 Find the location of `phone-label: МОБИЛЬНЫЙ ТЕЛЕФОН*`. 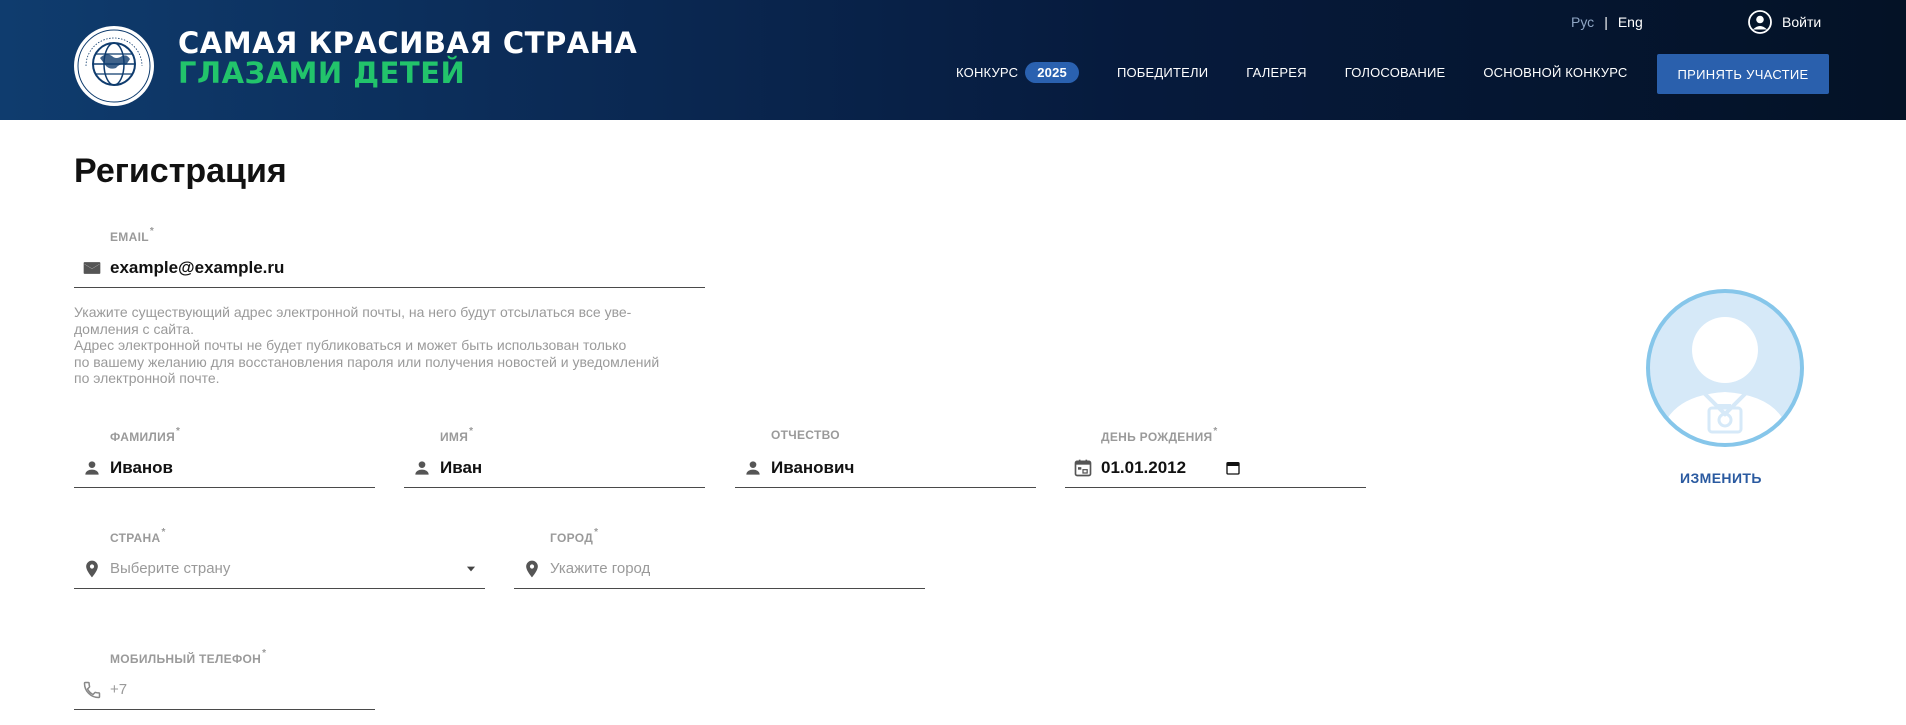

phone-label: МОБИЛЬНЫЙ ТЕЛЕФОН* is located at coordinates (188, 657).